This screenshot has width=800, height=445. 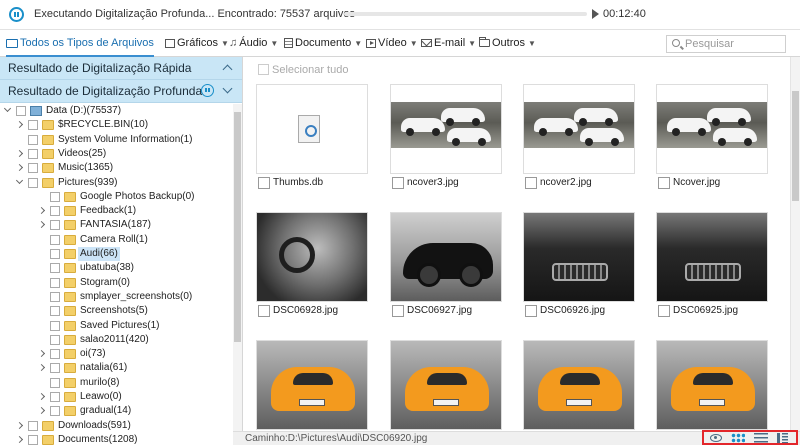 I want to click on tab-document: Documento ▼, so click(x=323, y=44).